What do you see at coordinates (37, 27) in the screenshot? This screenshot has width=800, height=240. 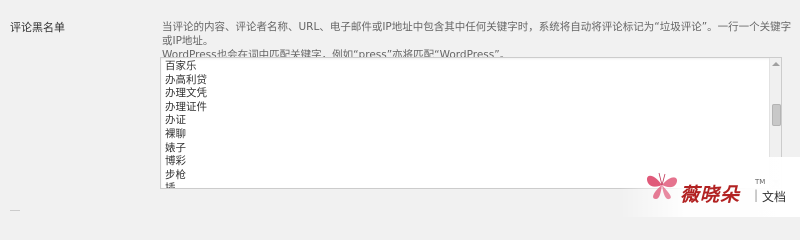 I see `setting-label: 评论黑名单` at bounding box center [37, 27].